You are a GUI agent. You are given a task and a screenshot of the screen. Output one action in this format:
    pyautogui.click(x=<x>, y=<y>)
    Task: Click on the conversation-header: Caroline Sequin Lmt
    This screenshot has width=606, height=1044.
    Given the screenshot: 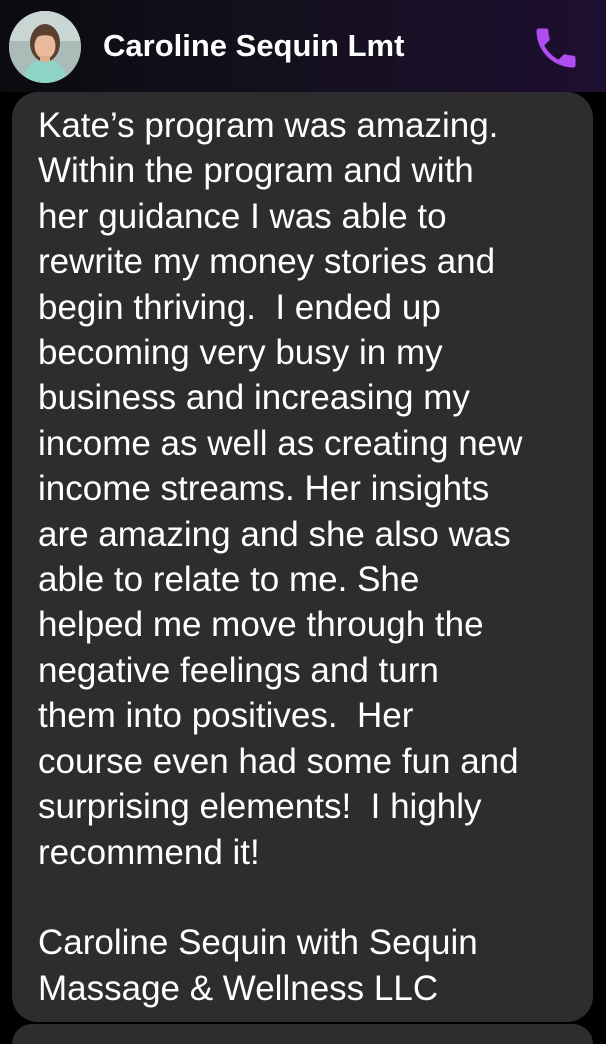 What is the action you would take?
    pyautogui.click(x=303, y=46)
    